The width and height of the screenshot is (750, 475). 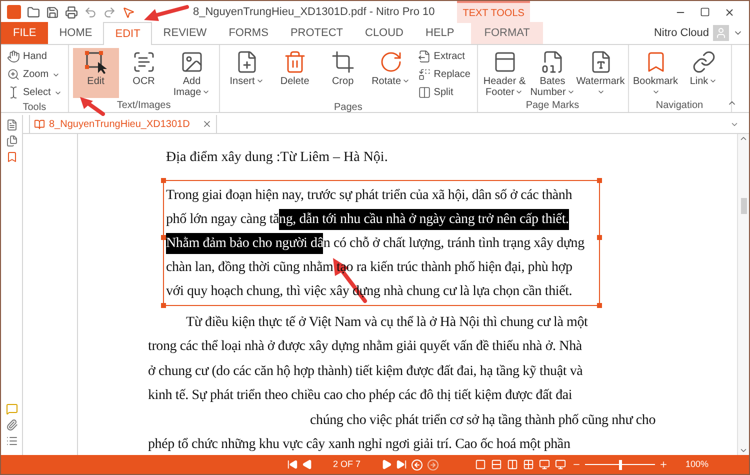 What do you see at coordinates (95, 73) in the screenshot?
I see `ribbon-button: Edit` at bounding box center [95, 73].